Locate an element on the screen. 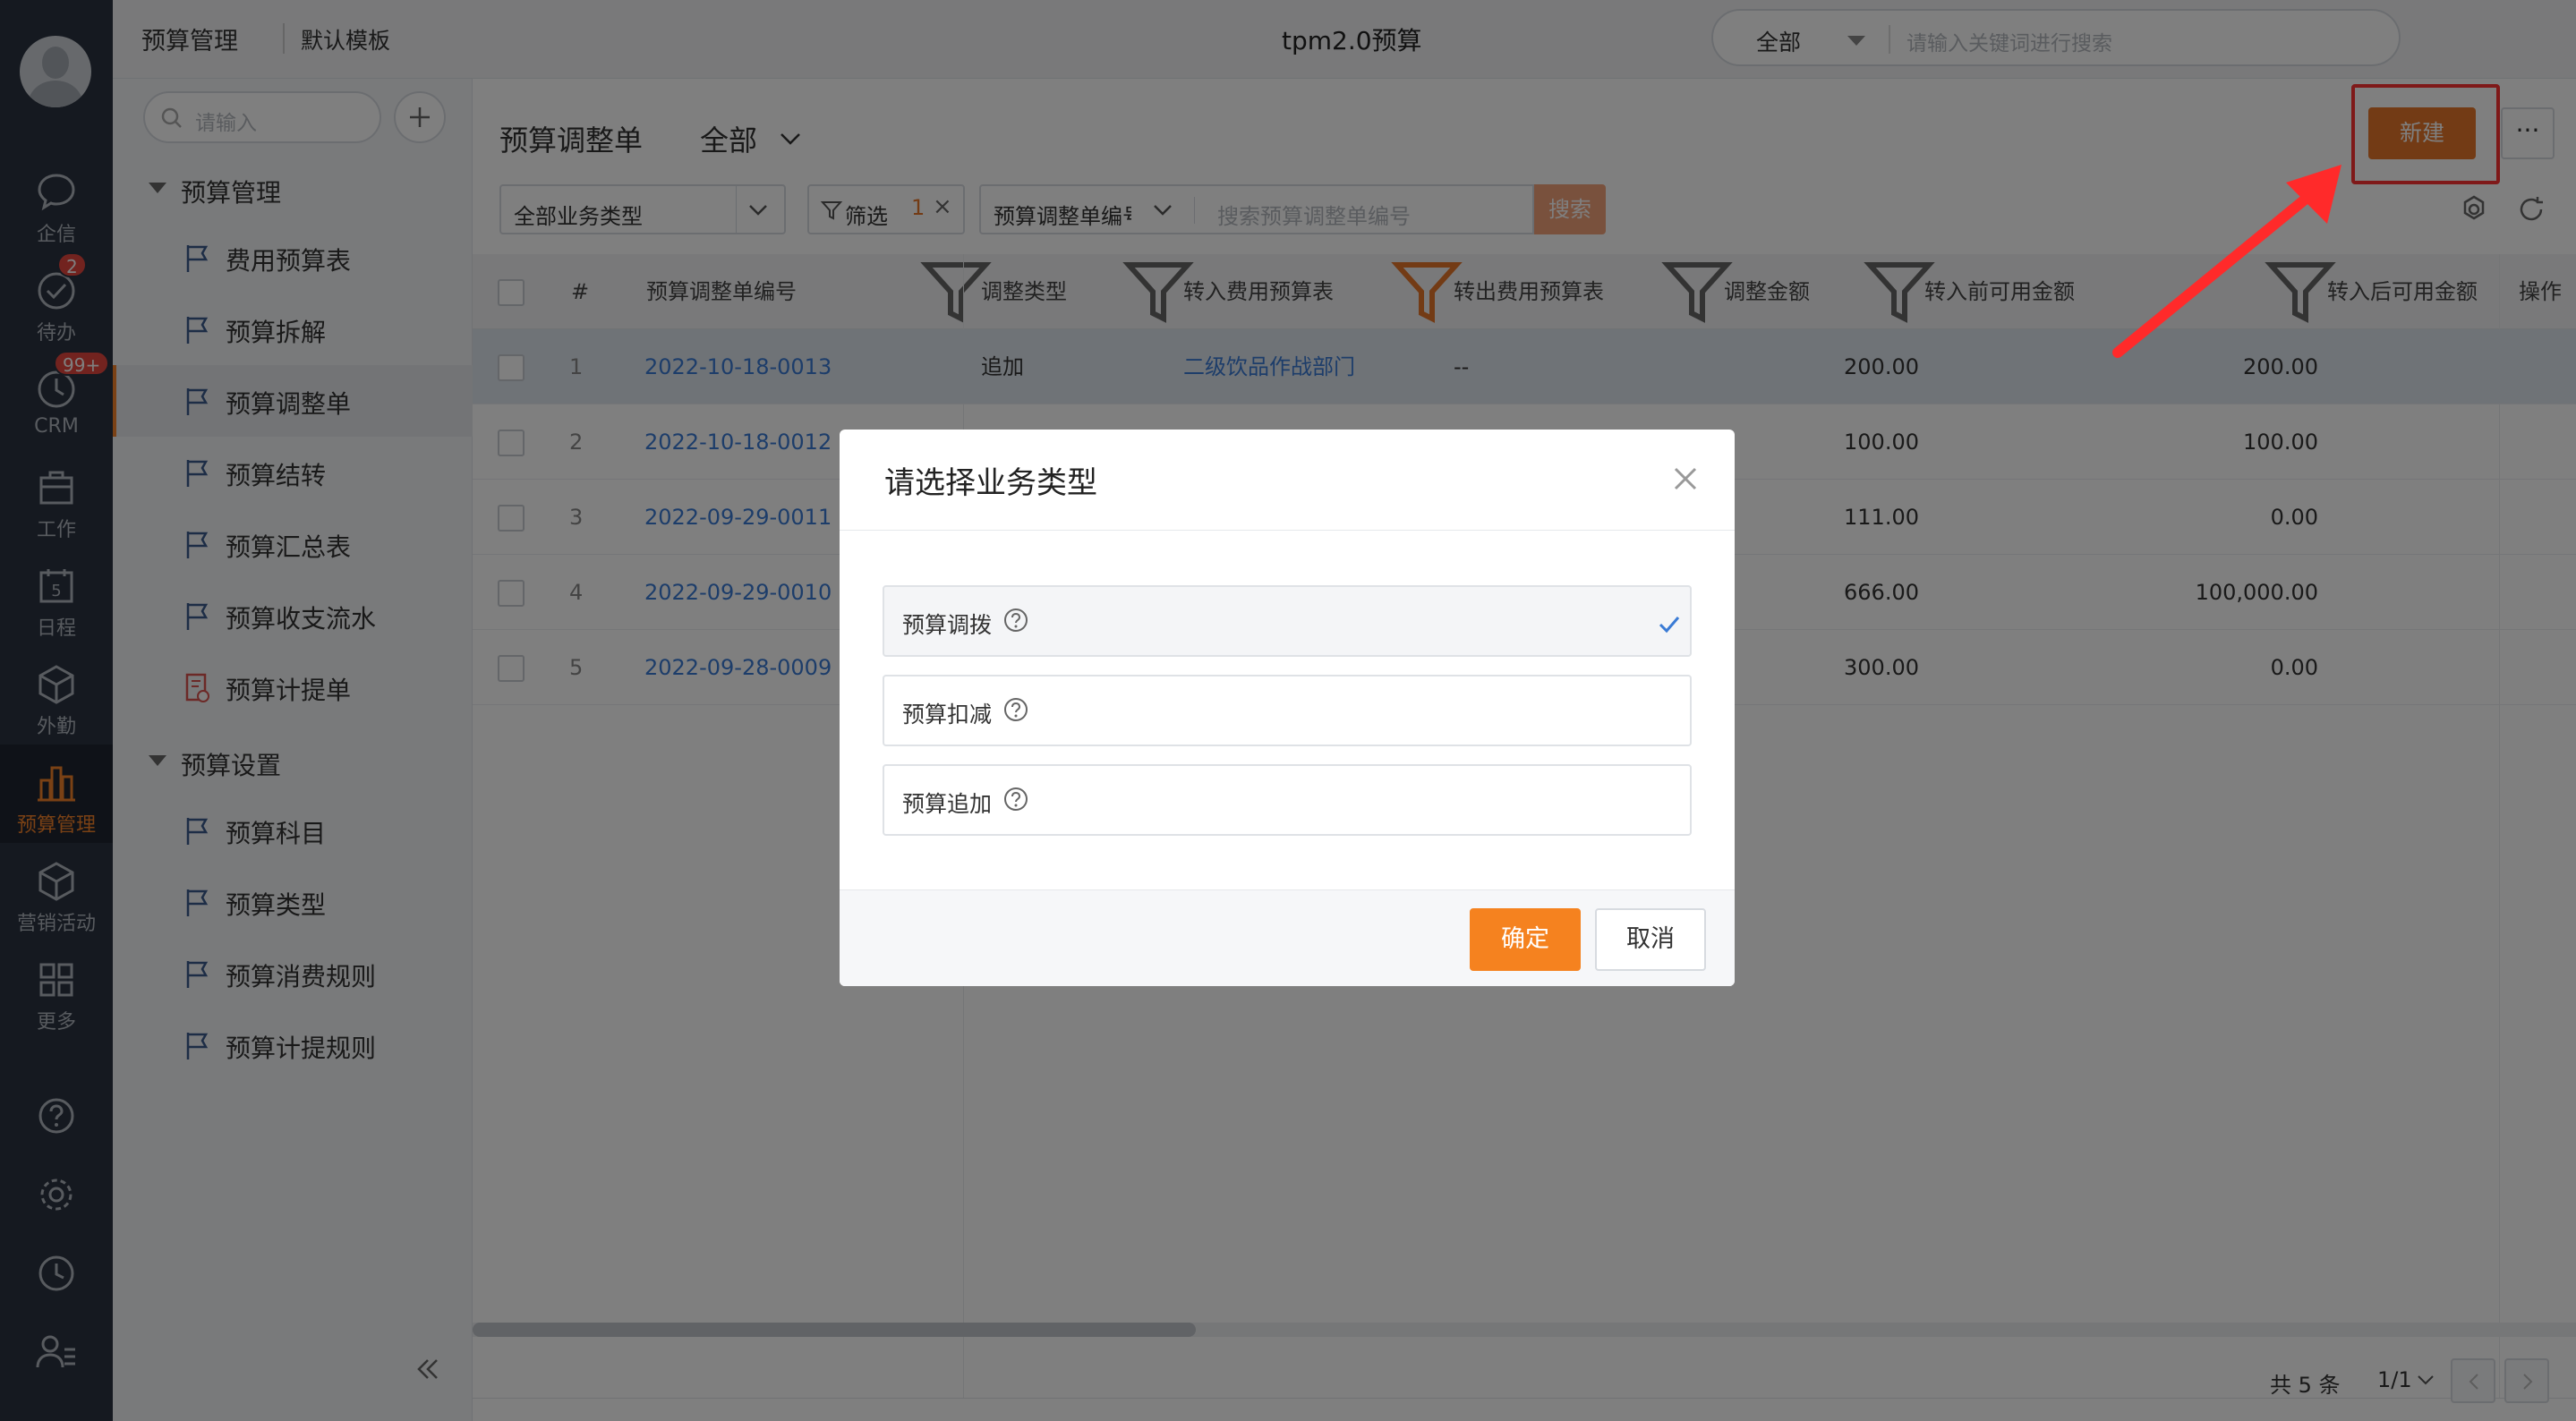  annotation-arrow-icon is located at coordinates (2226, 261).